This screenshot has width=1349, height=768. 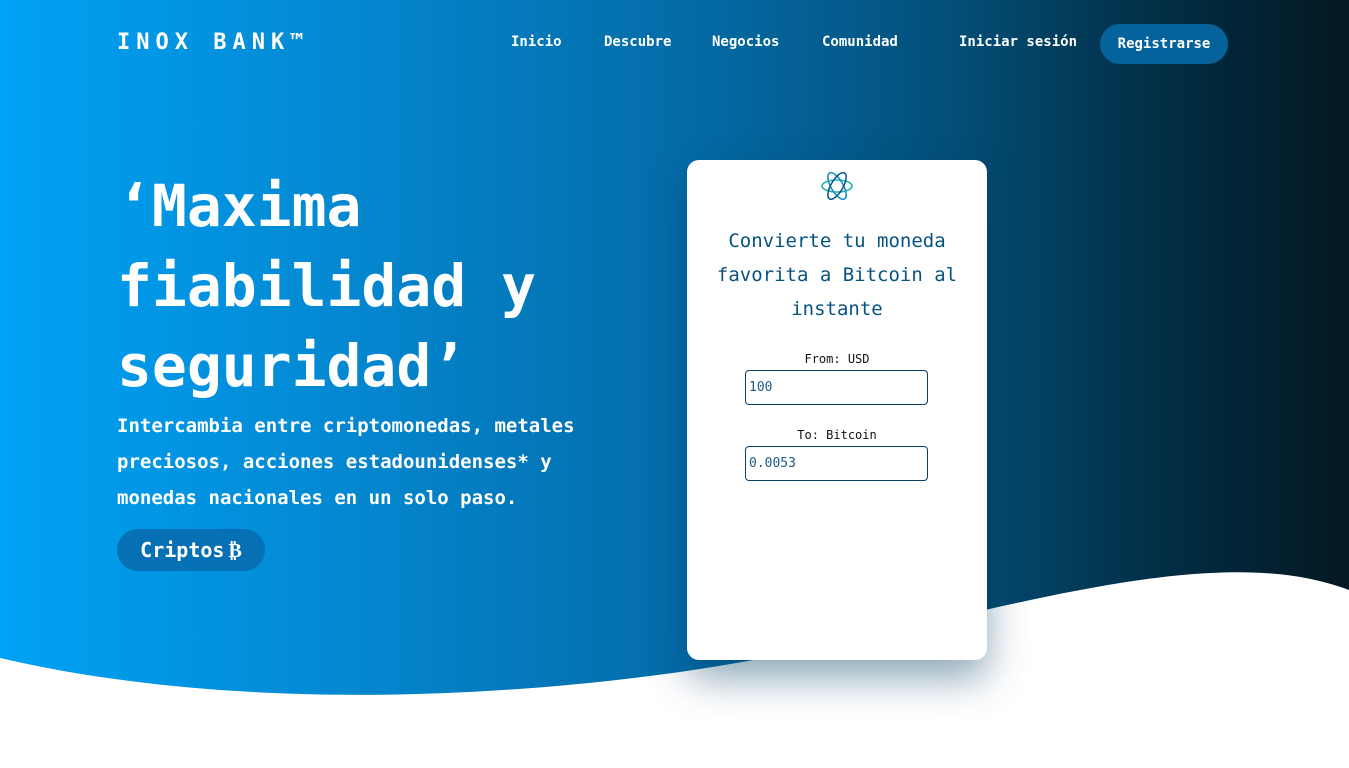 I want to click on nav-item-descubre: Descubre, so click(x=637, y=42).